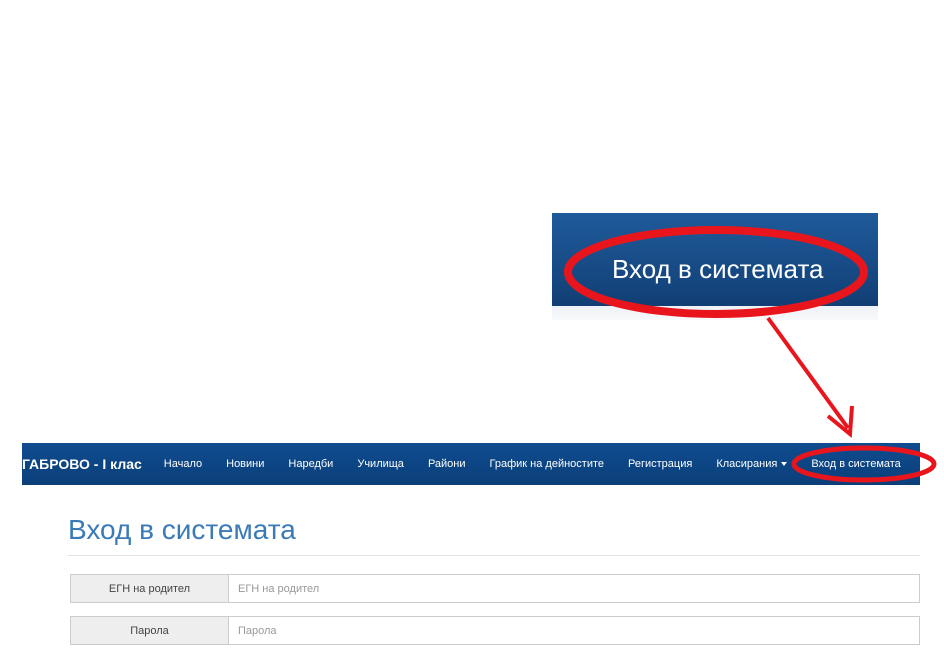  I want to click on zoom-bottom-strip, so click(715, 313).